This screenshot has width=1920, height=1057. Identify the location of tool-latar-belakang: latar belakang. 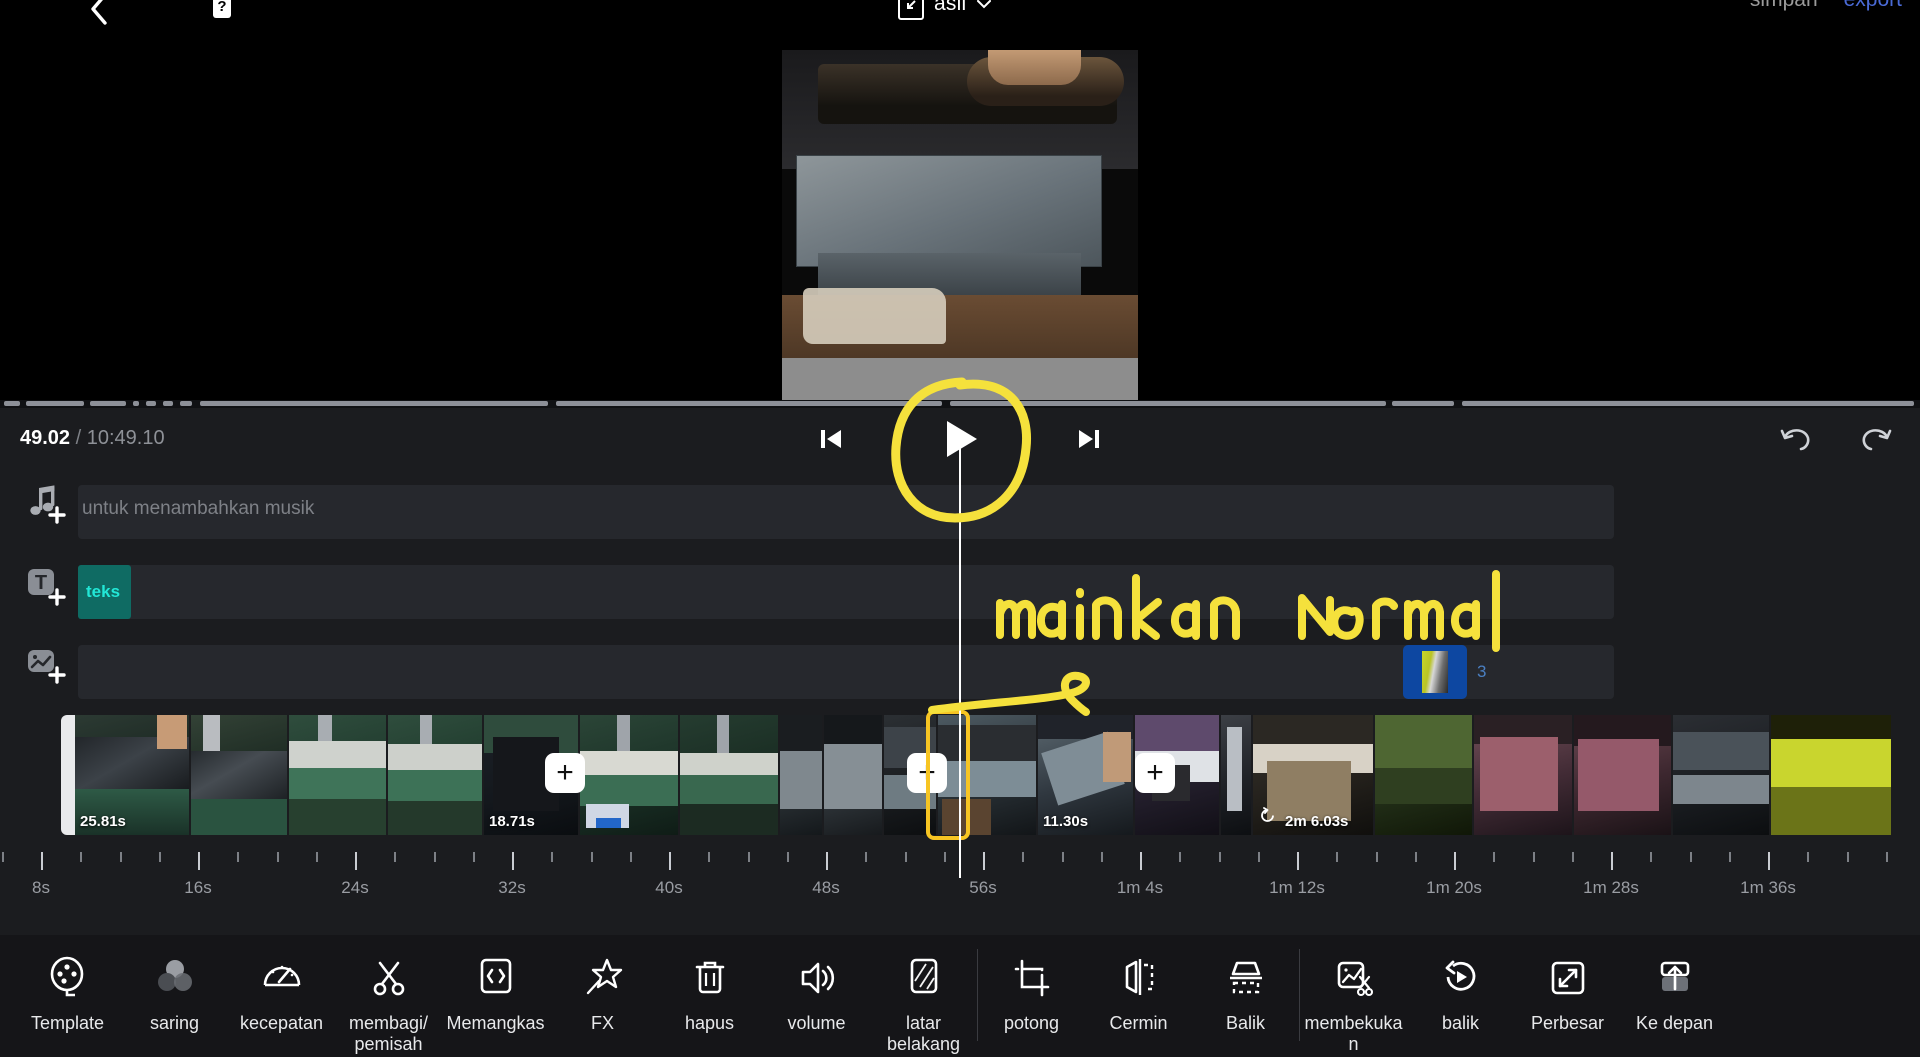
(923, 994).